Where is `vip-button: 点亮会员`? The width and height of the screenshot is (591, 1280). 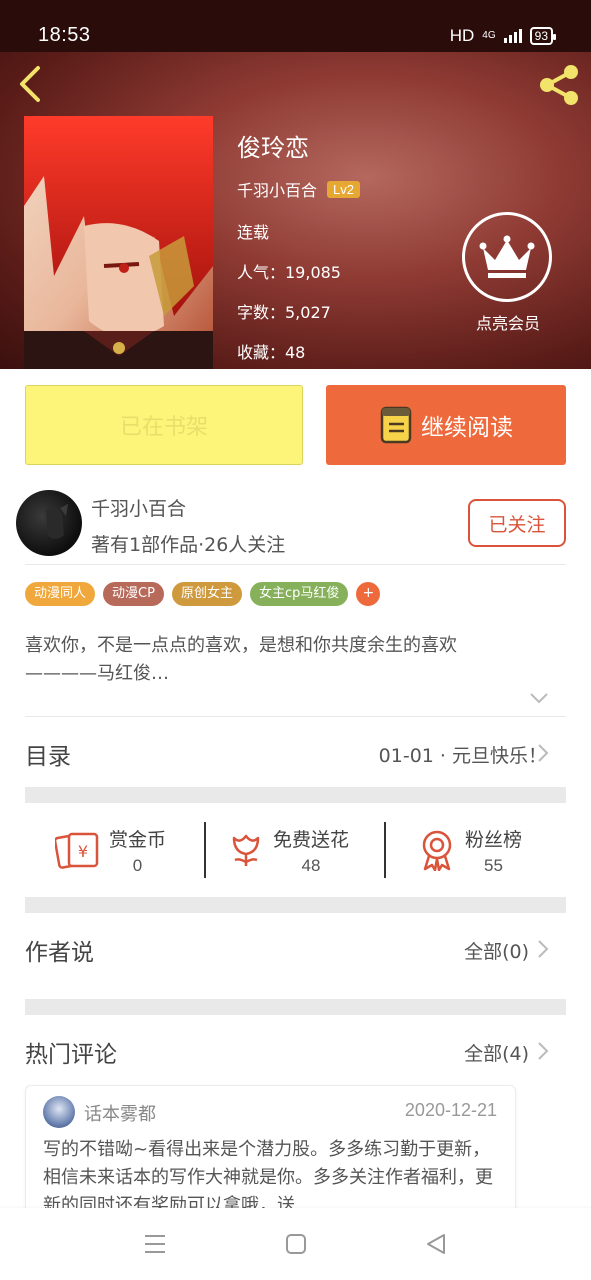
vip-button: 点亮会员 is located at coordinates (508, 273).